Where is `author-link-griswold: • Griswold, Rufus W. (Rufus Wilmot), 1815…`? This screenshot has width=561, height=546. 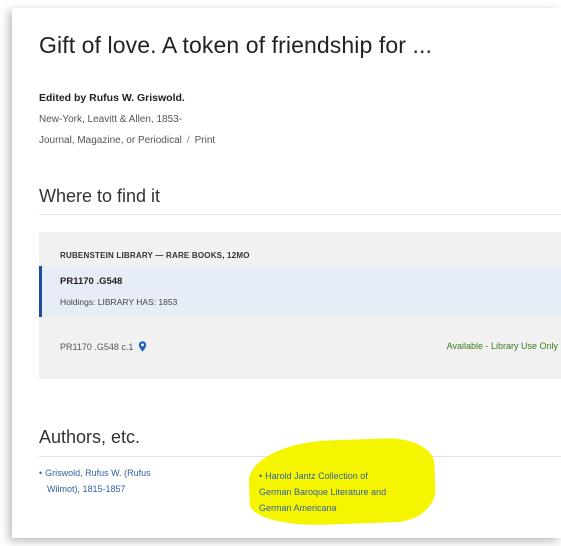 author-link-griswold: • Griswold, Rufus W. (Rufus Wilmot), 1815… is located at coordinates (95, 481).